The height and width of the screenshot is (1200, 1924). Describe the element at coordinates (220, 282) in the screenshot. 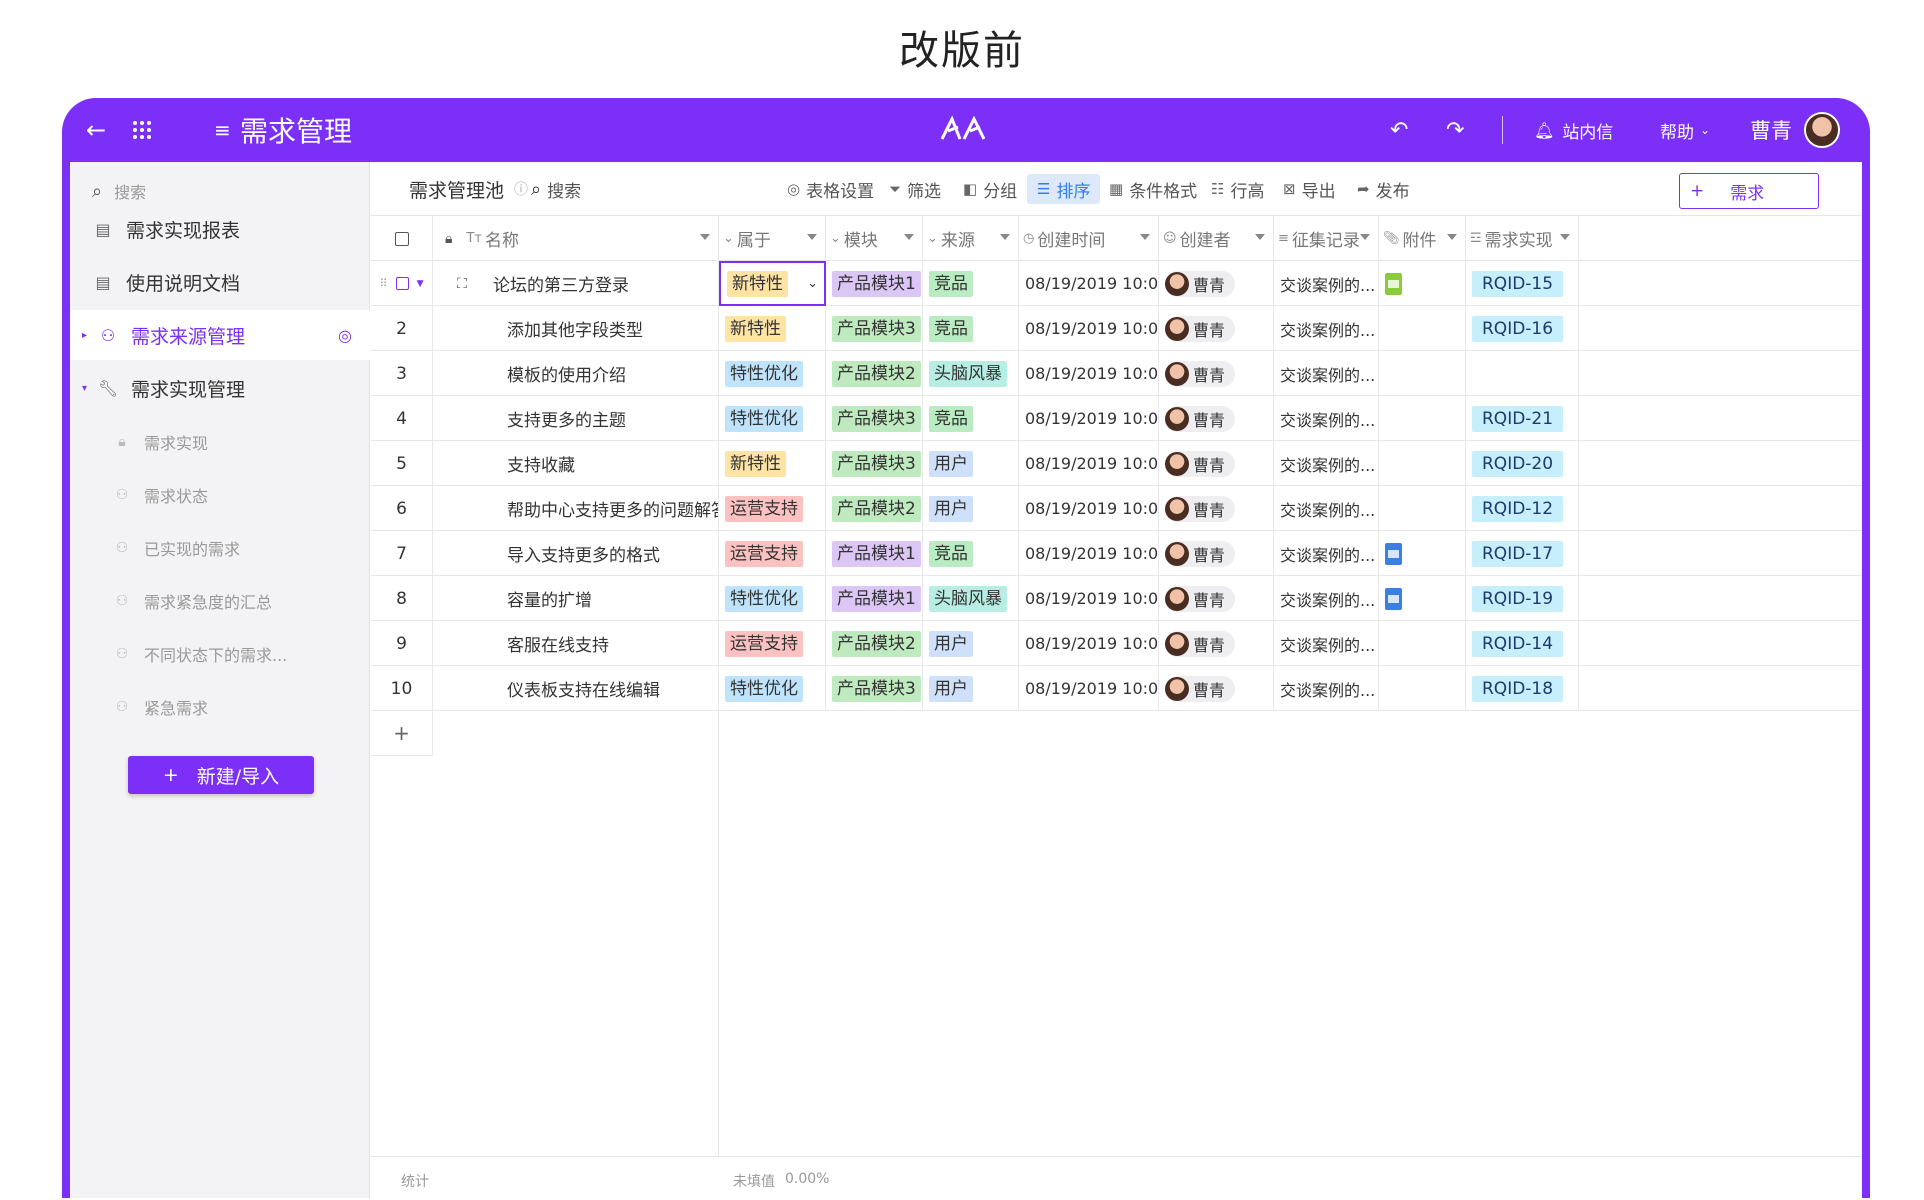

I see `sidebar-item-docs: ▤ 使用说明文档` at that location.